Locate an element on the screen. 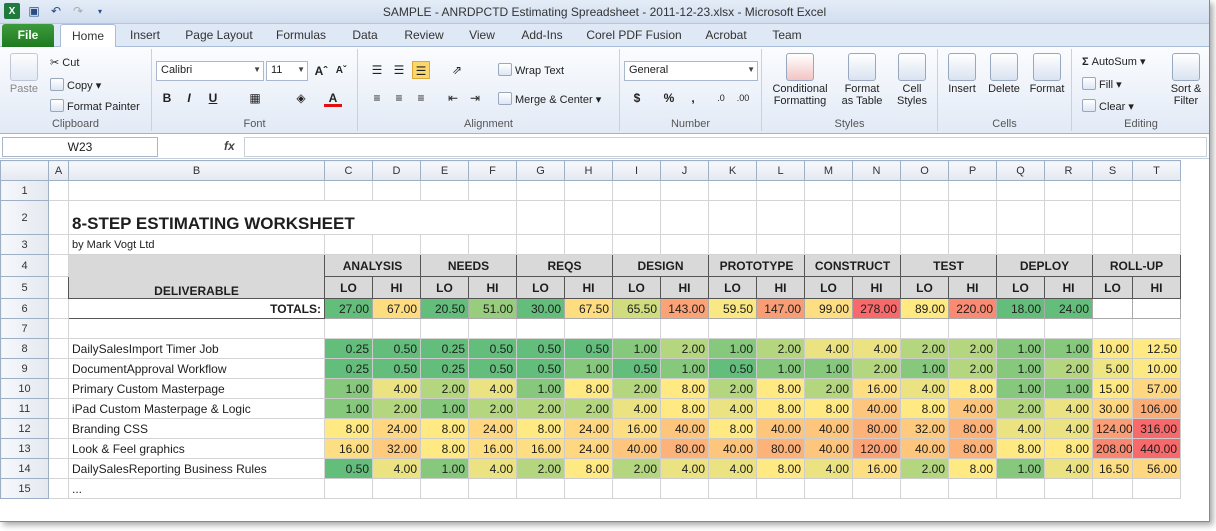  bold-button: B is located at coordinates (167, 98).